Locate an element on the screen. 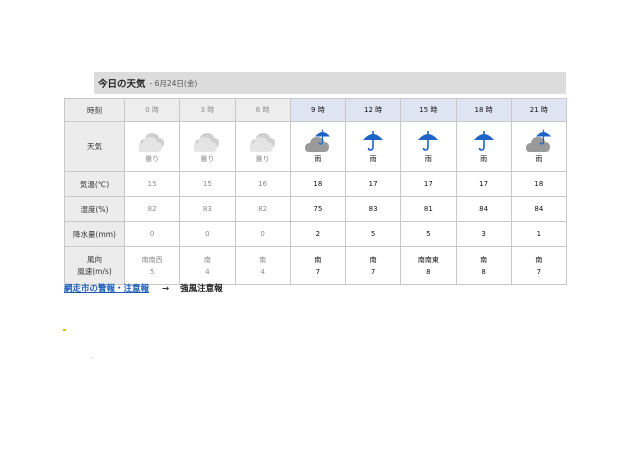 The width and height of the screenshot is (640, 453). forecast-date: - 6月24日(金) is located at coordinates (173, 83).